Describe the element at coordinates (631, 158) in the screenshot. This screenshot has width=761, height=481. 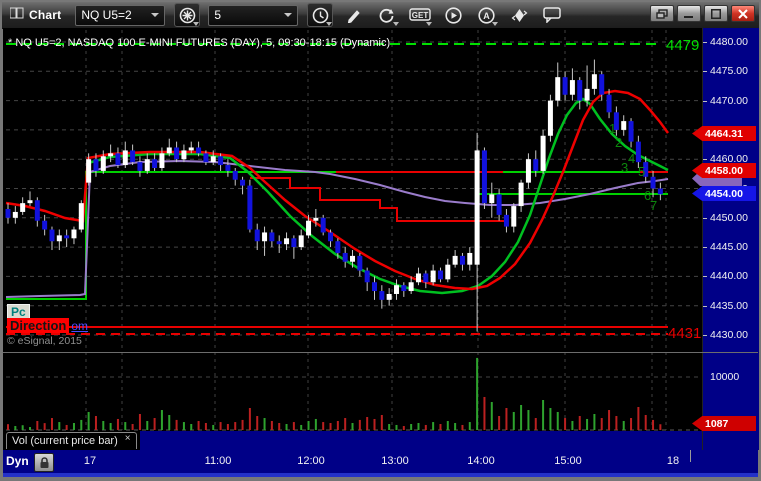
I see `chart-value-label: 4` at that location.